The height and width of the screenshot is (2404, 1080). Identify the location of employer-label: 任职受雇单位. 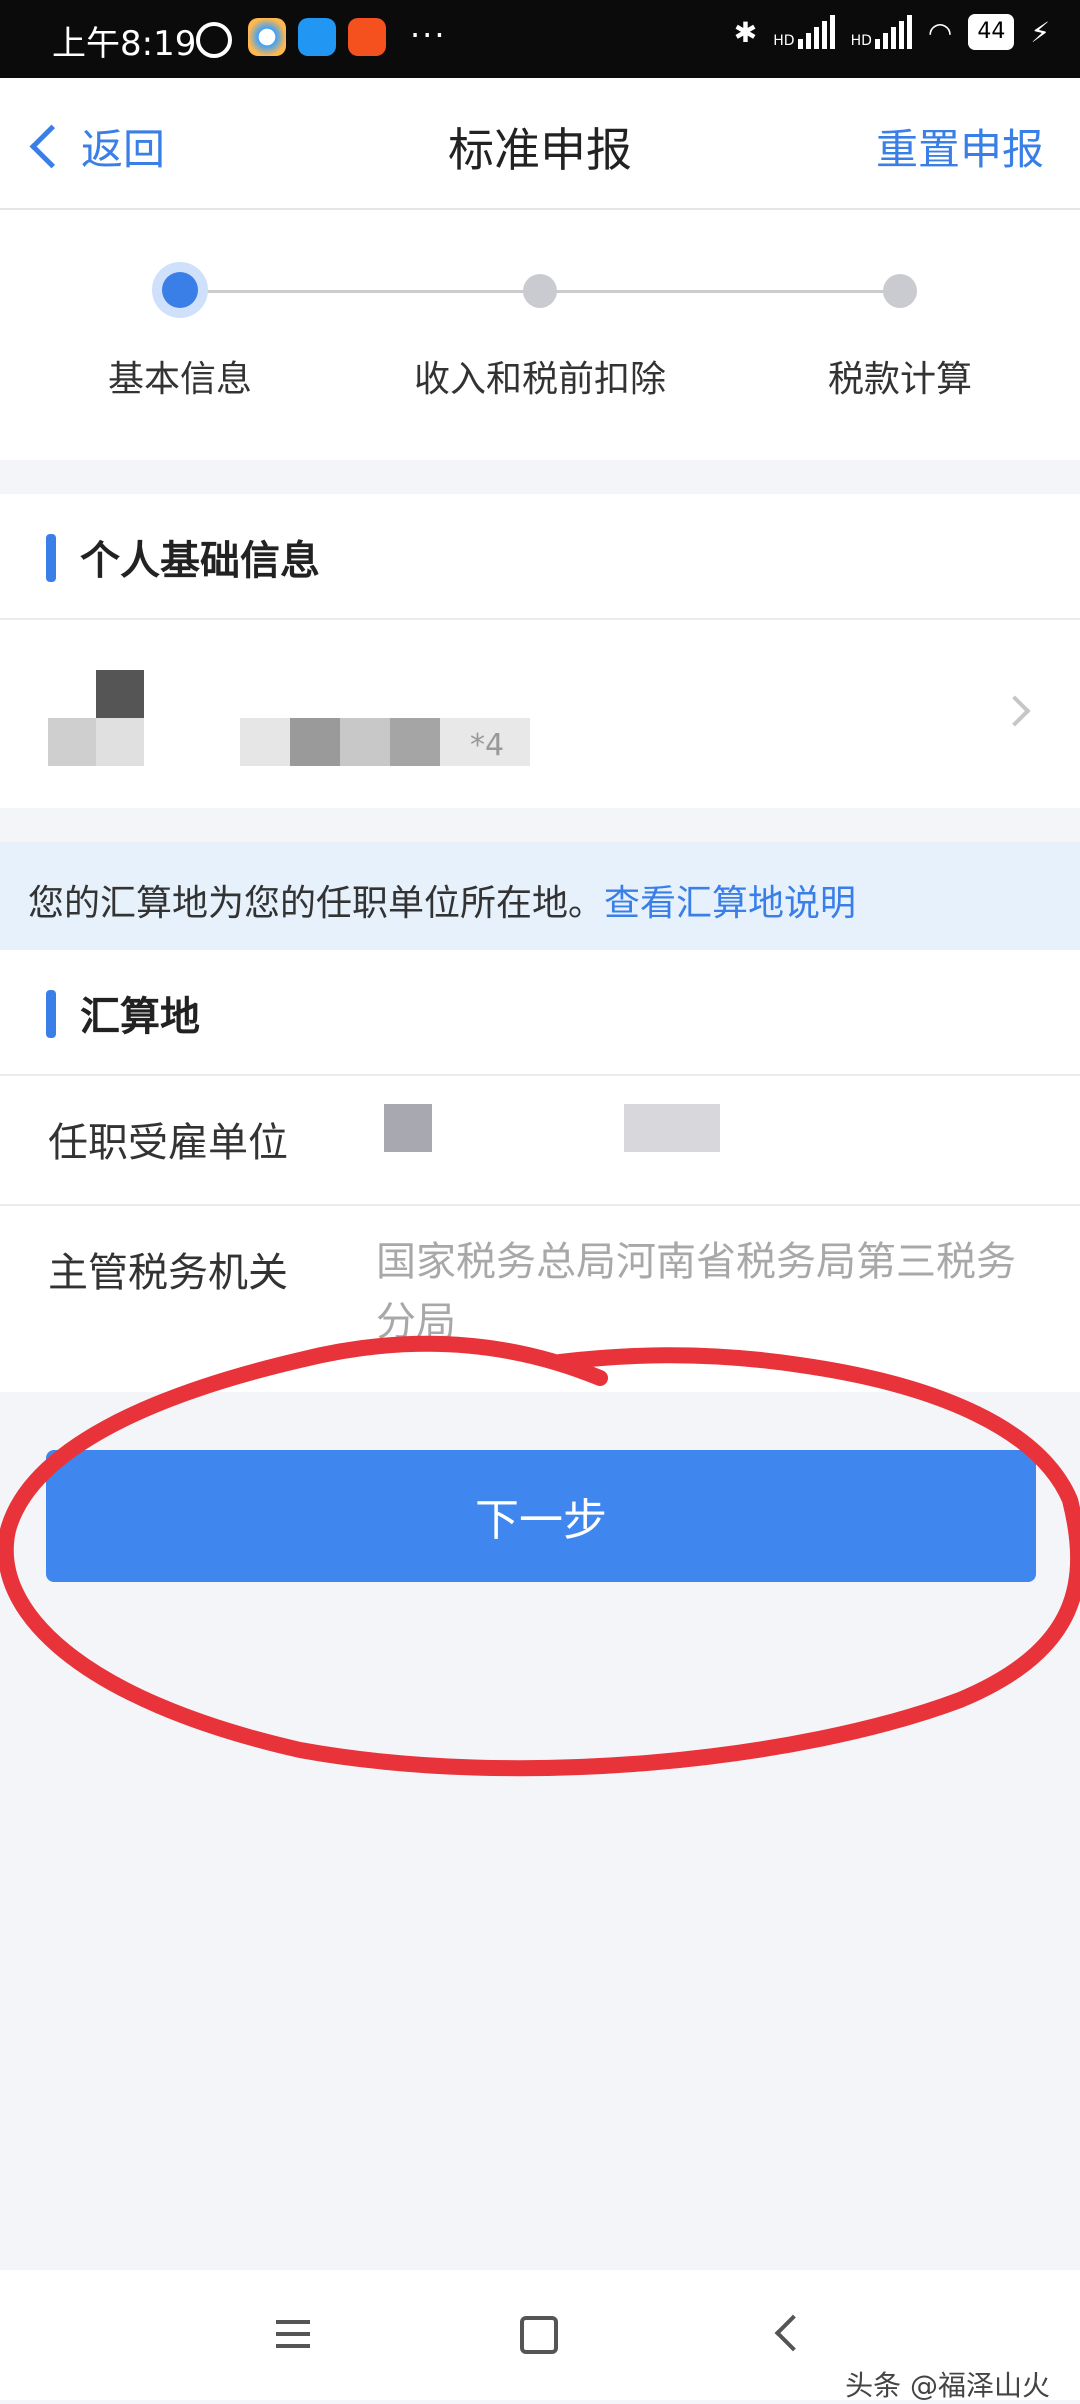
(168, 1143).